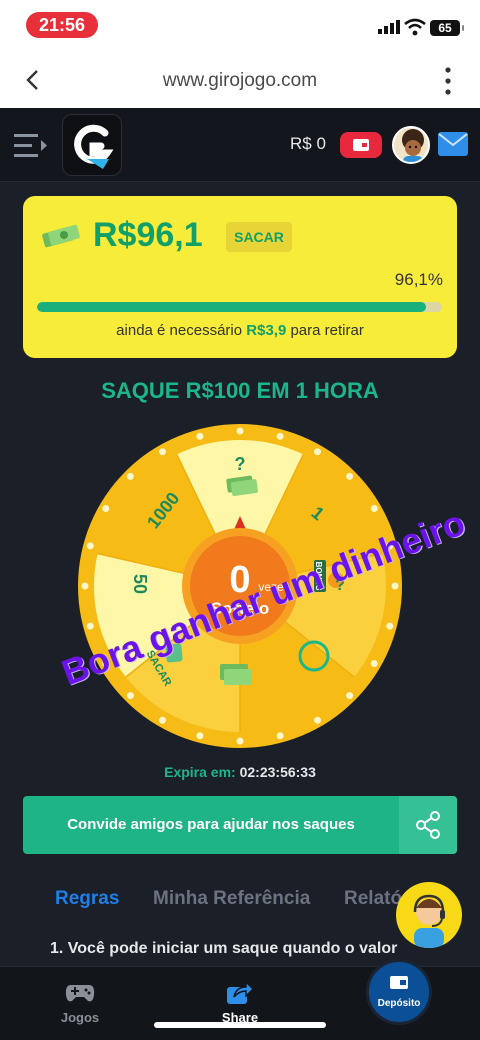 The image size is (480, 1040). I want to click on share-icon, so click(428, 825).